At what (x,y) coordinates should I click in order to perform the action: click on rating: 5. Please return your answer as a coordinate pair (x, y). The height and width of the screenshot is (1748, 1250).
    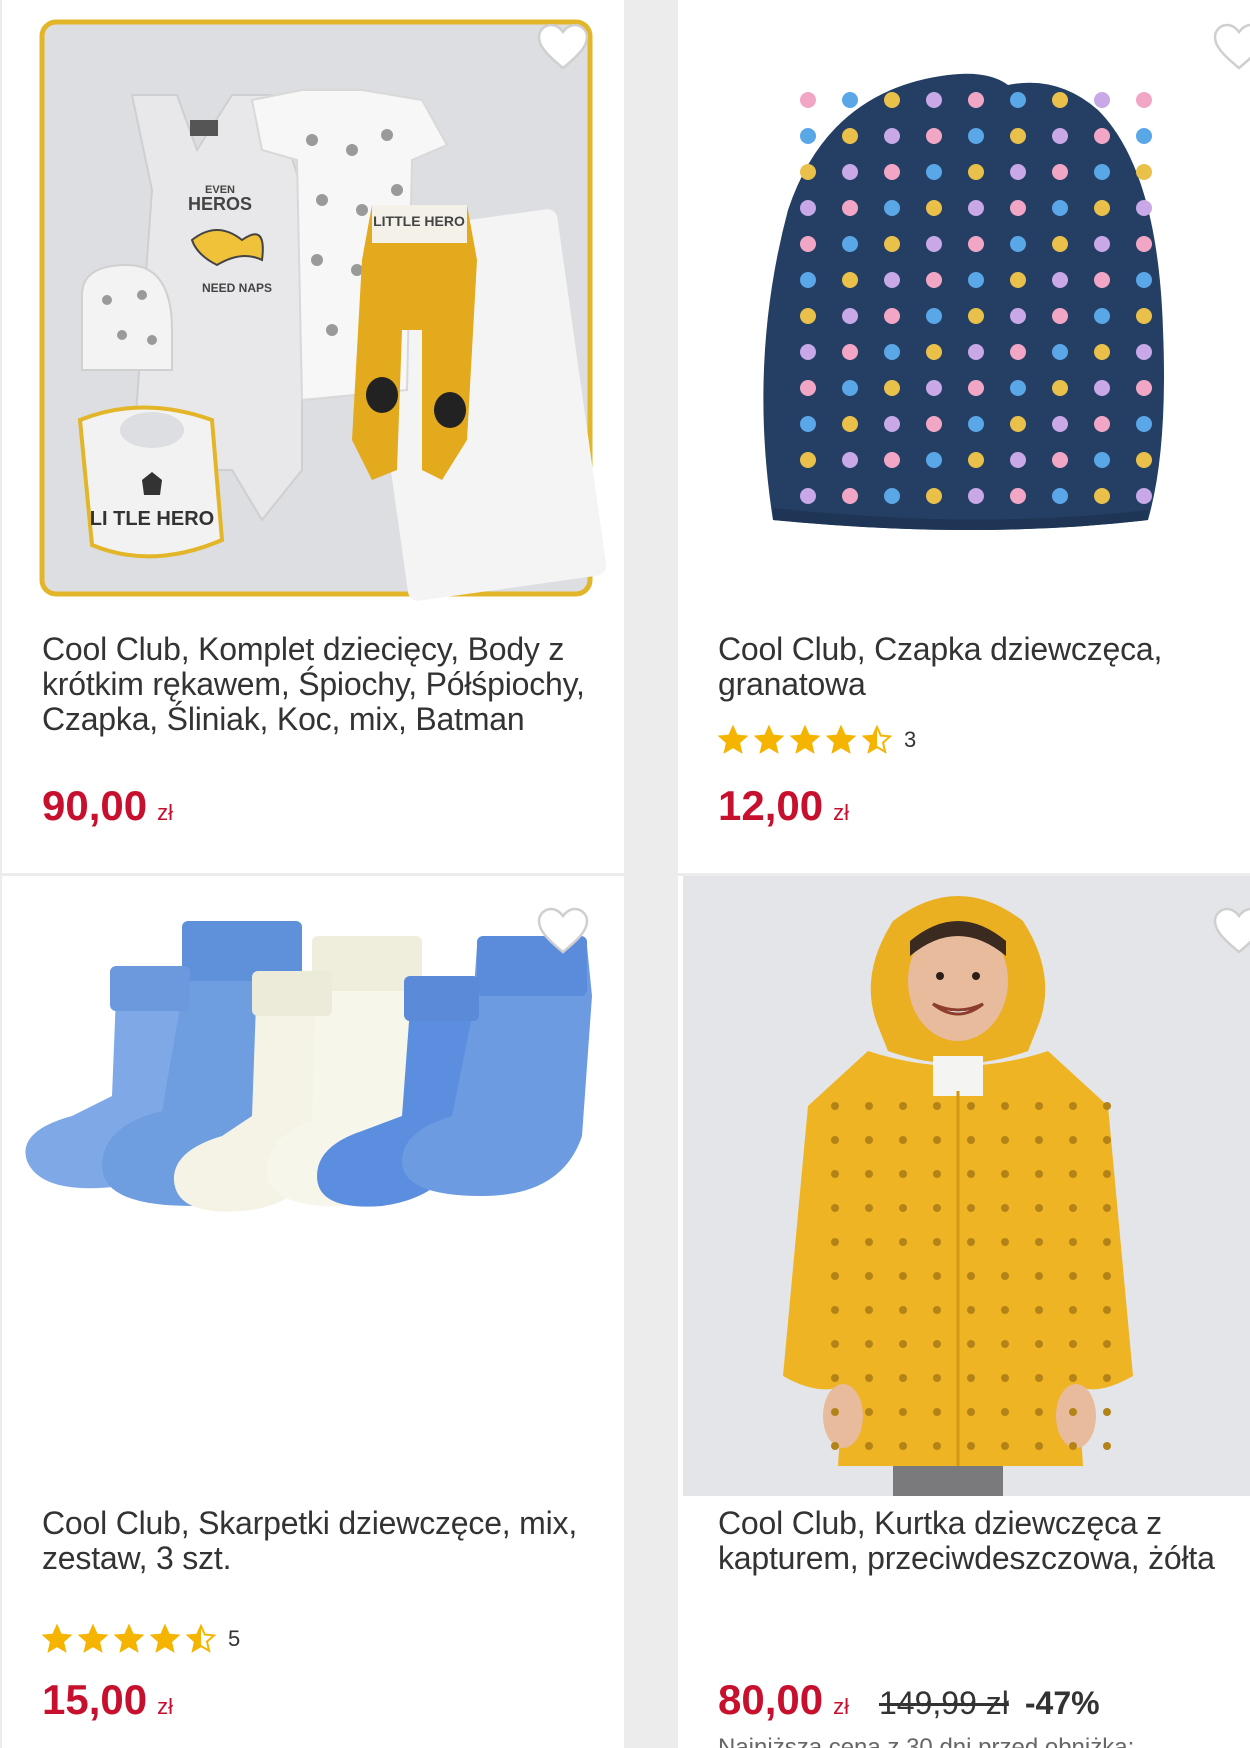
    Looking at the image, I should click on (141, 1639).